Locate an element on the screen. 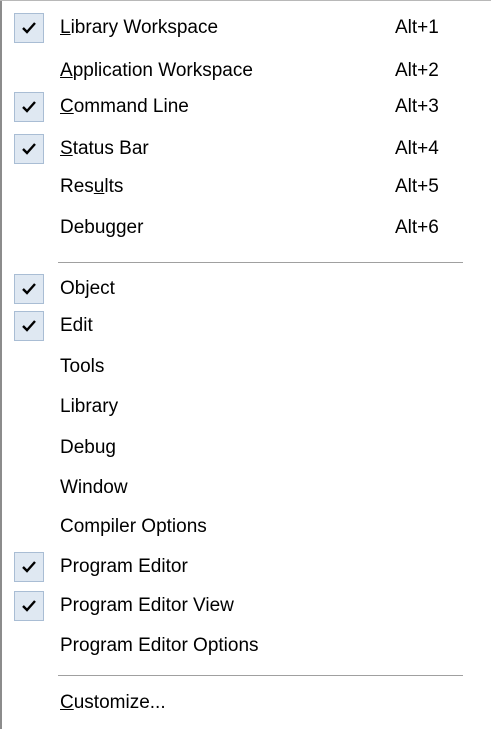  menu-item-tools: Tools is located at coordinates (246, 367).